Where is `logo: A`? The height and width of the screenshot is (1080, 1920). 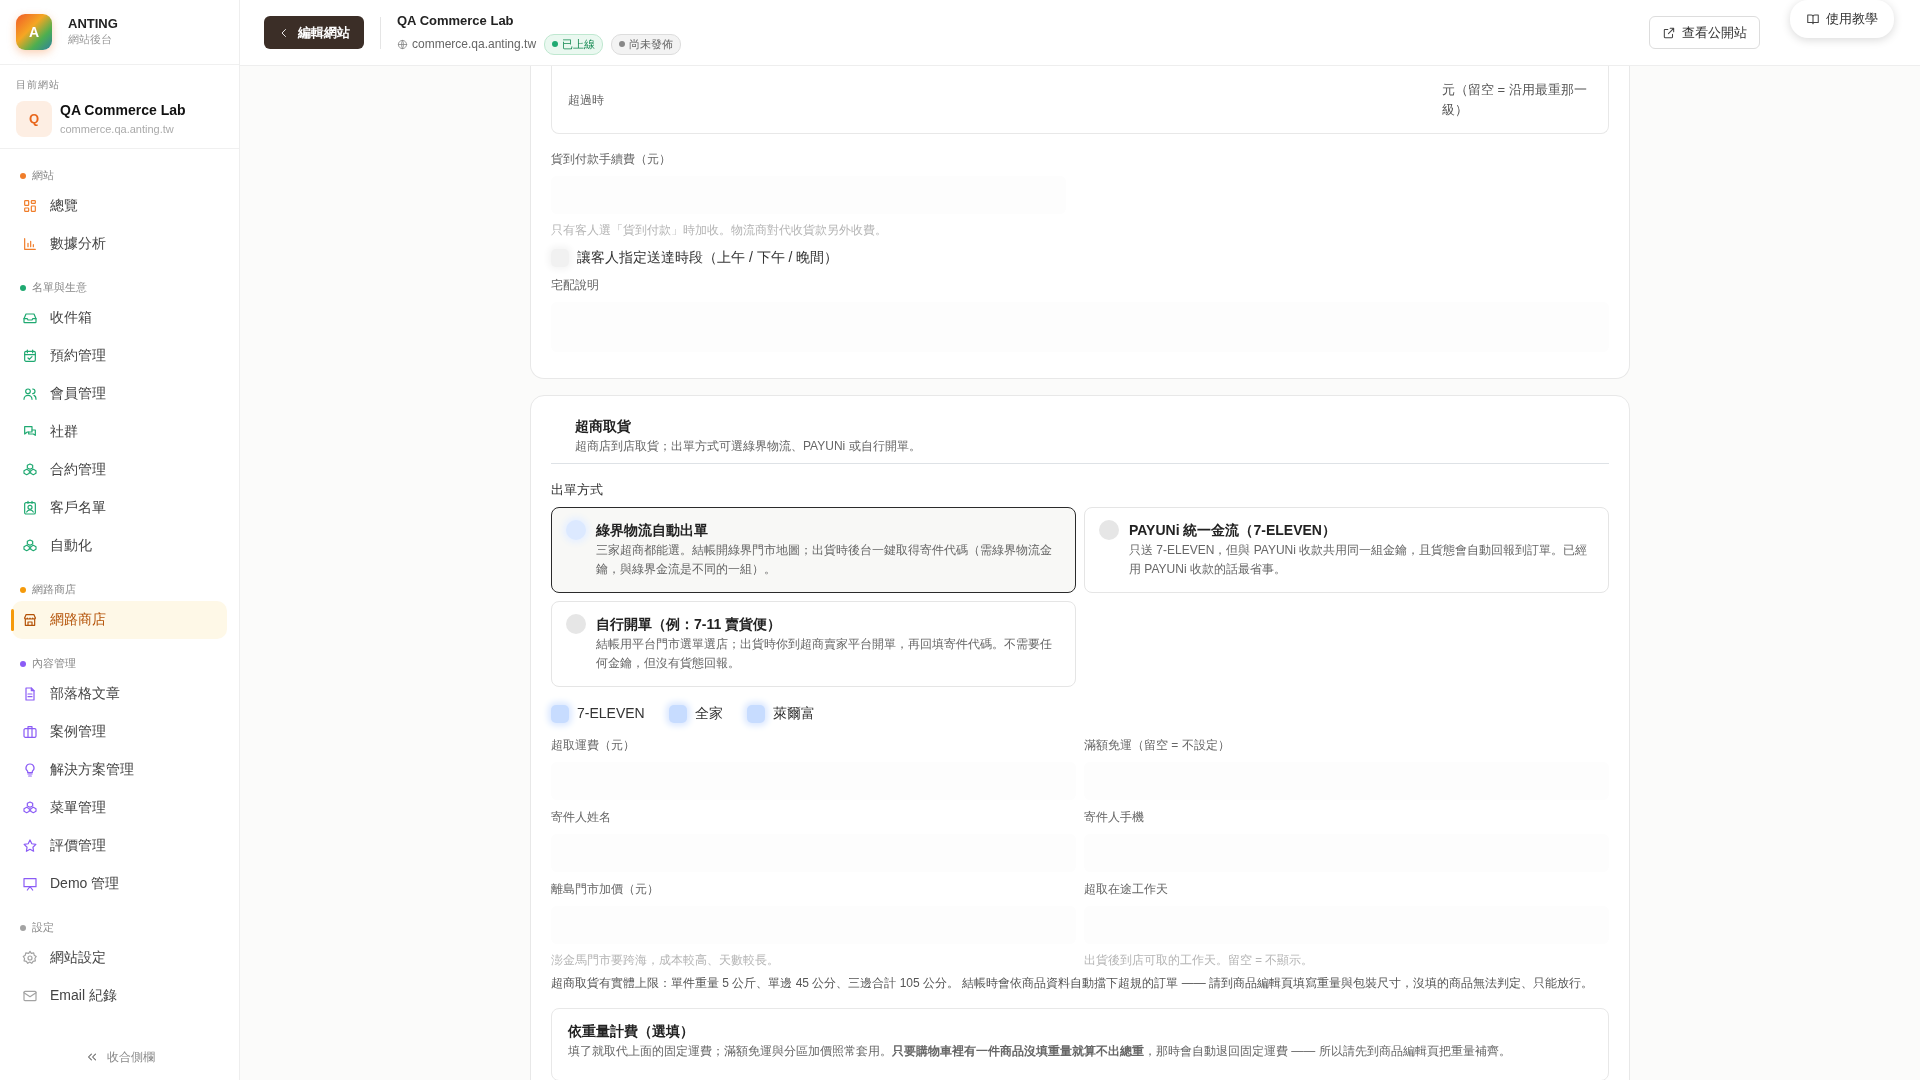
logo: A is located at coordinates (34, 32).